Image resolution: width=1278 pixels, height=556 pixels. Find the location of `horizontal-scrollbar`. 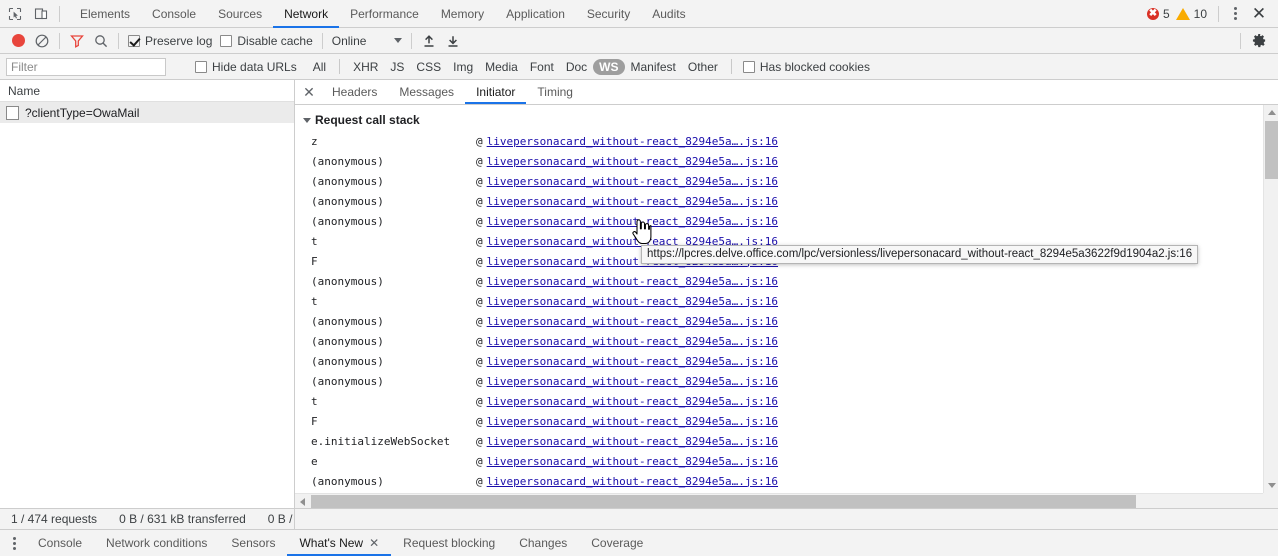

horizontal-scrollbar is located at coordinates (779, 500).